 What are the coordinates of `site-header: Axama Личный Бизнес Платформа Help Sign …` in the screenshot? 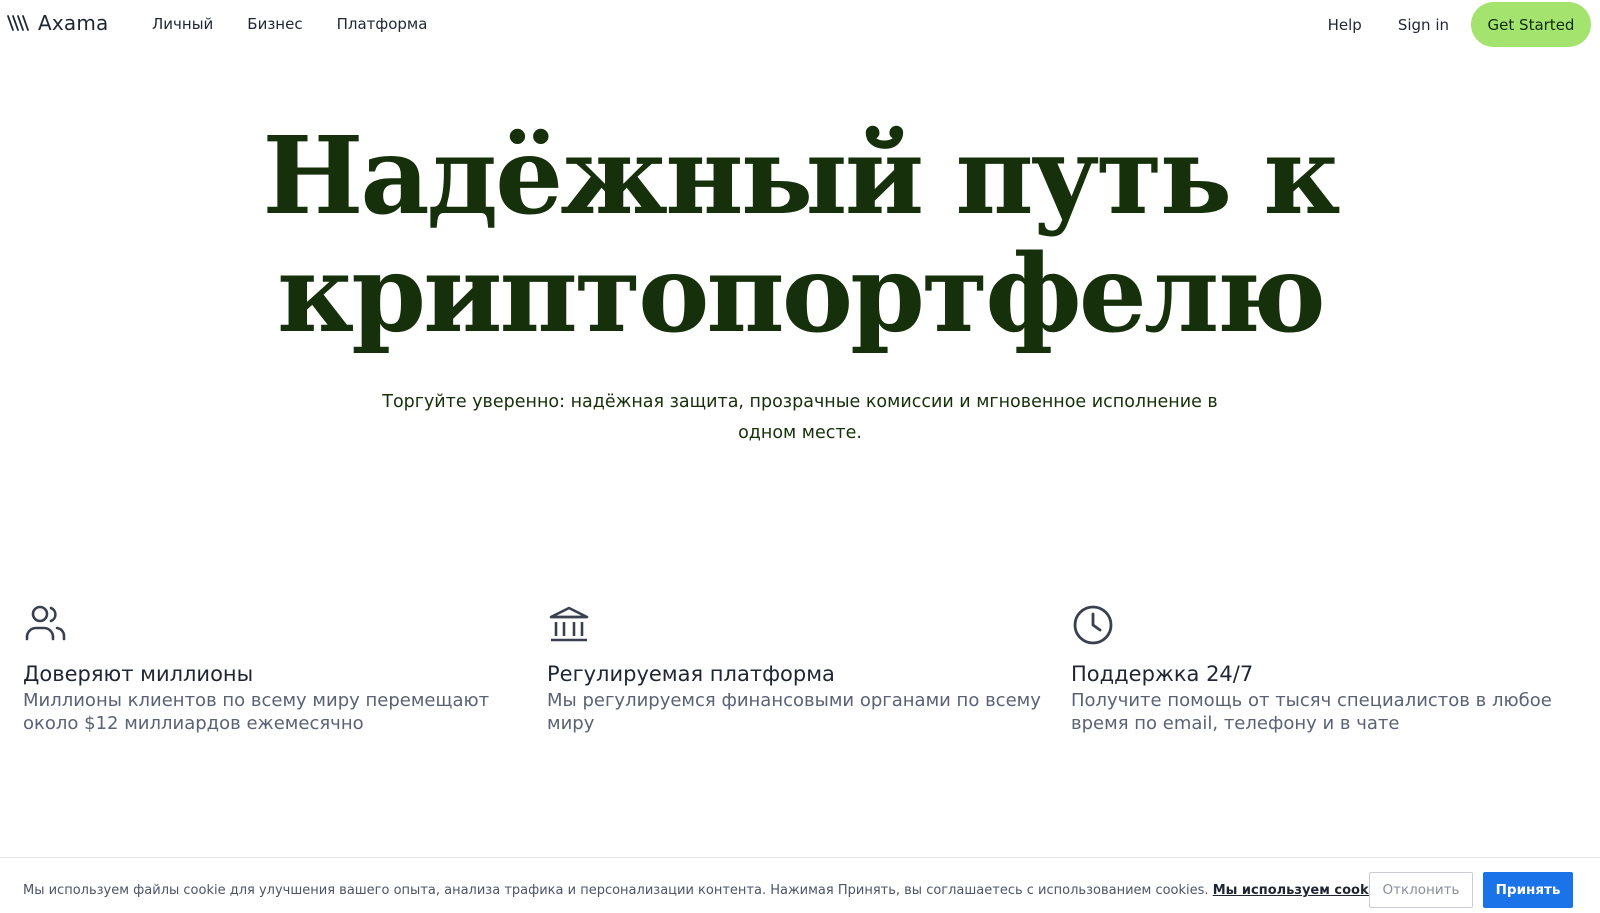 It's located at (800, 24).